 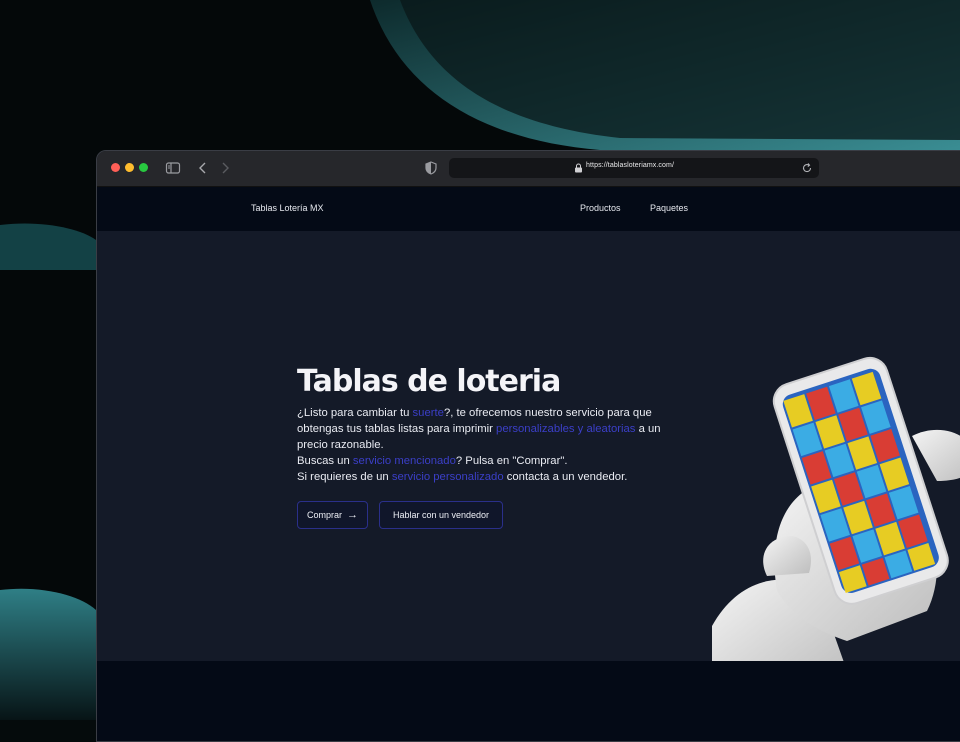 I want to click on site-navbar: Tablas Lotería MX Productos Paquetes, so click(x=528, y=209).